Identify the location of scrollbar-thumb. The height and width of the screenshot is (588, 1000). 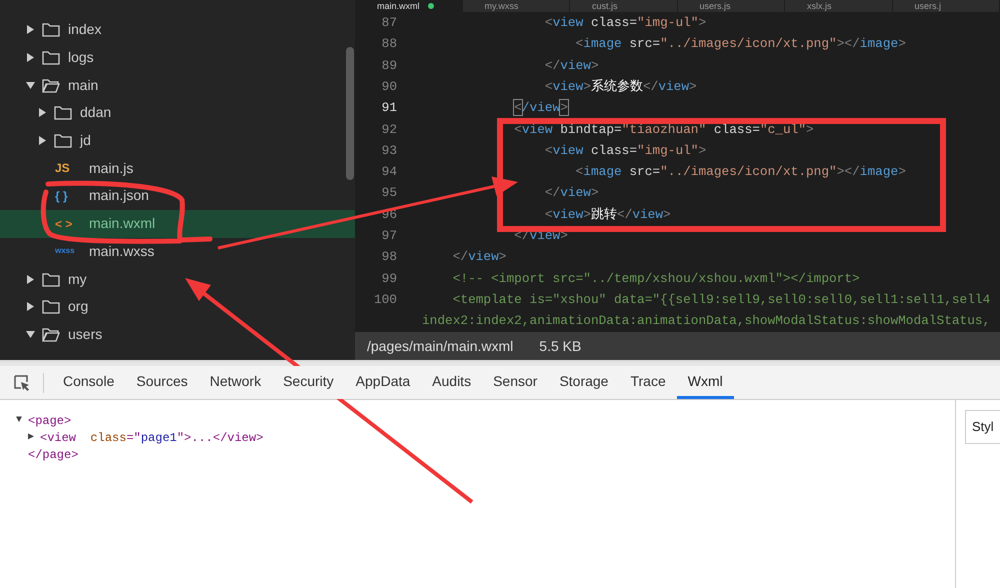
(350, 113).